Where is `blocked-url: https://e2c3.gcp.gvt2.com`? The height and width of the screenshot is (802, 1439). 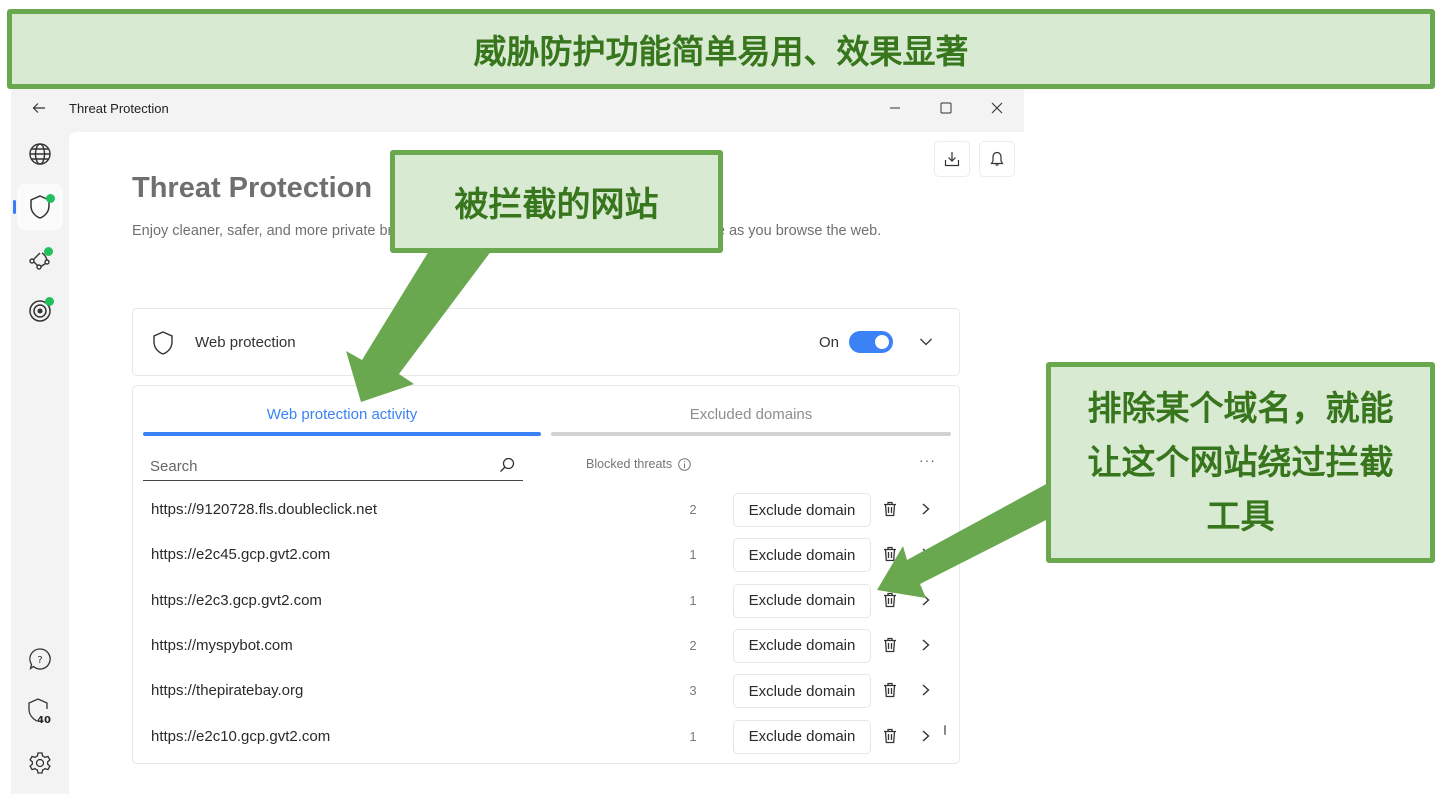
blocked-url: https://e2c3.gcp.gvt2.com is located at coordinates (236, 600).